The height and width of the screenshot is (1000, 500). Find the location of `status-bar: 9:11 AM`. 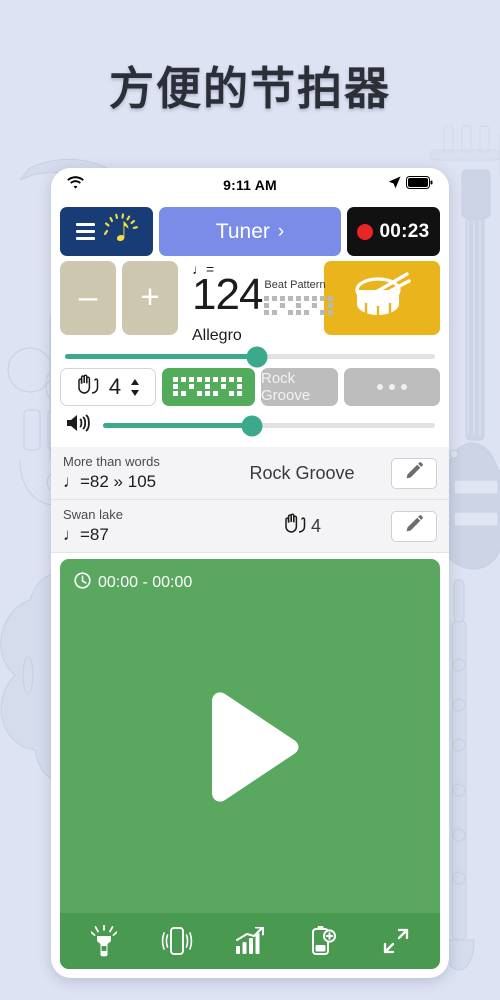

status-bar: 9:11 AM is located at coordinates (250, 185).